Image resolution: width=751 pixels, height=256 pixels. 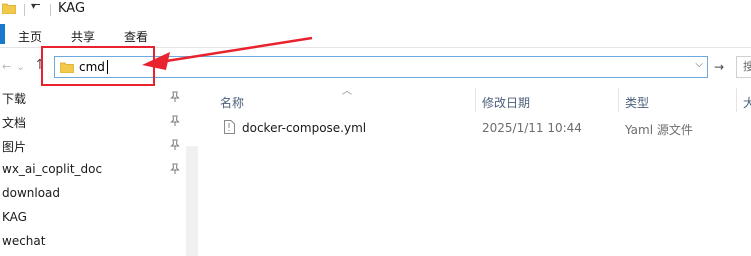 What do you see at coordinates (743, 67) in the screenshot?
I see `search-input: 搜` at bounding box center [743, 67].